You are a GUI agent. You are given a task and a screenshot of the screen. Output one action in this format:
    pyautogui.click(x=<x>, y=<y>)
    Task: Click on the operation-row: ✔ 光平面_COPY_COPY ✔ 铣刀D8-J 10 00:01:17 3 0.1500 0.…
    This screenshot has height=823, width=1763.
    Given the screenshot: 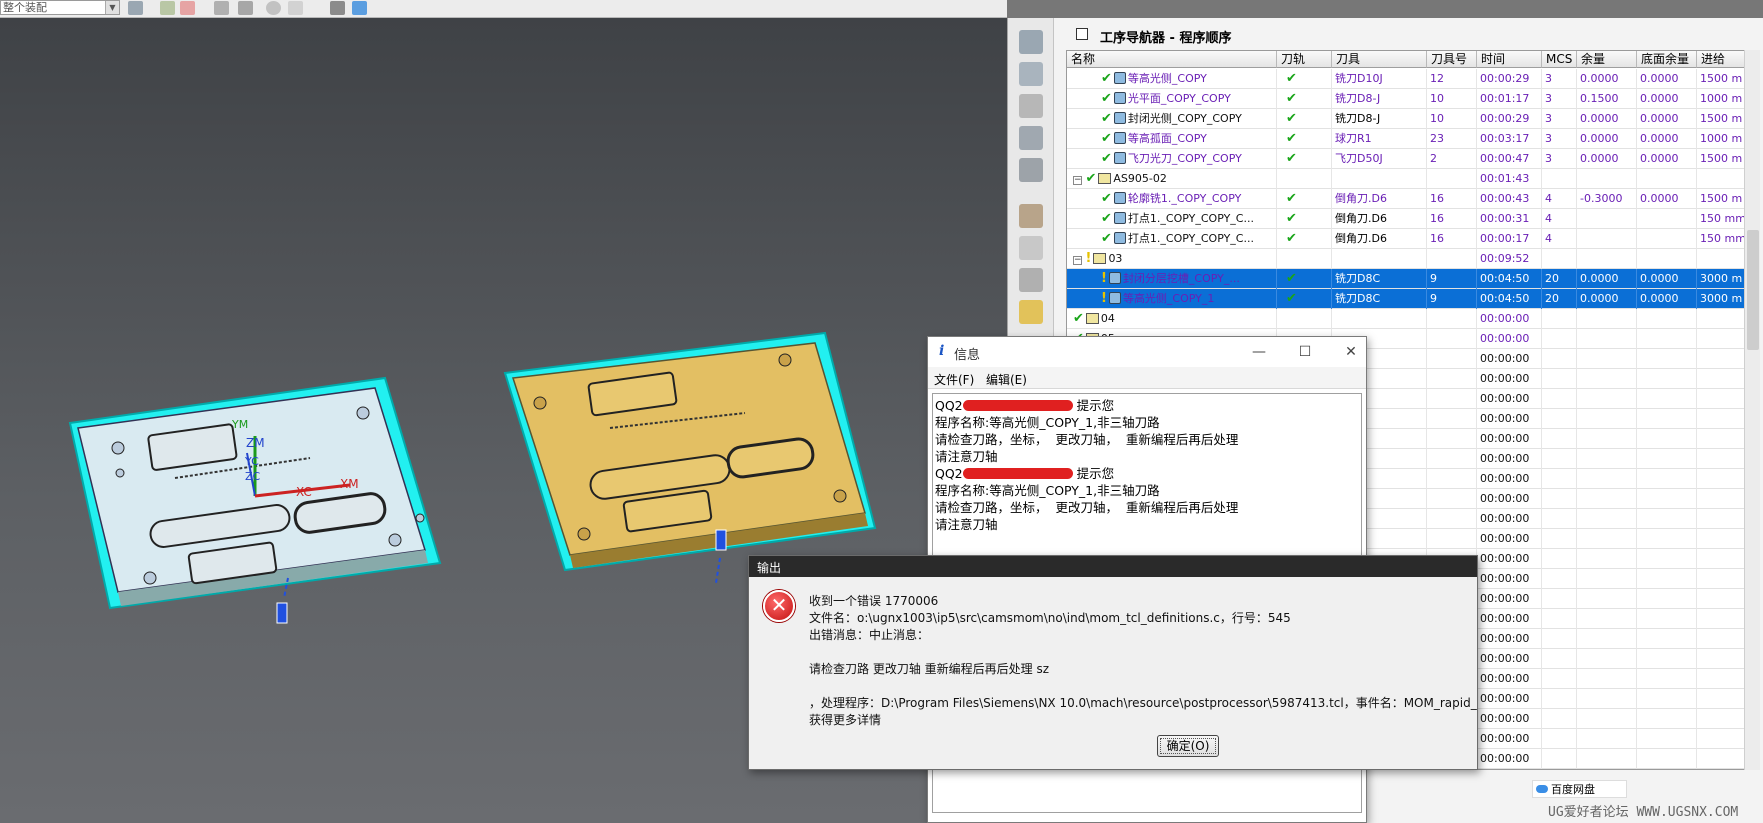 What is the action you would take?
    pyautogui.click(x=1406, y=99)
    